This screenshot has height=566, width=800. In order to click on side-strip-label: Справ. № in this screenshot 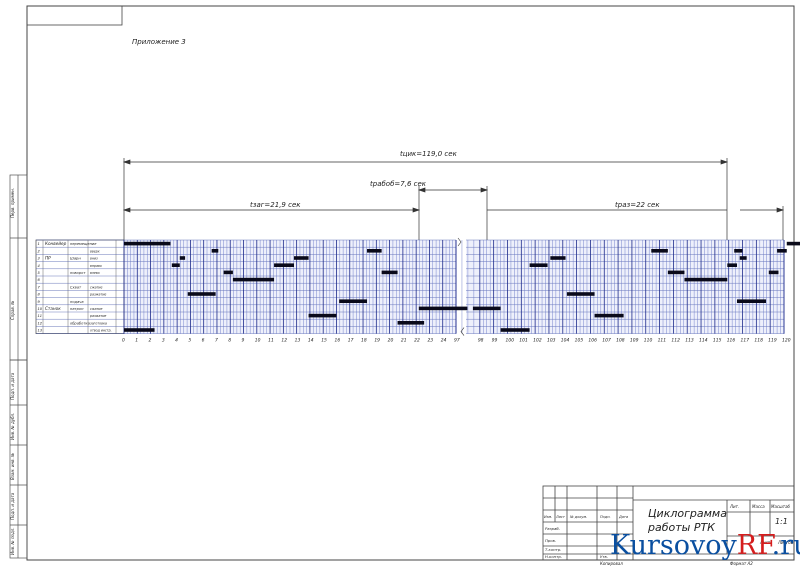, I will do `click(12, 310)`.